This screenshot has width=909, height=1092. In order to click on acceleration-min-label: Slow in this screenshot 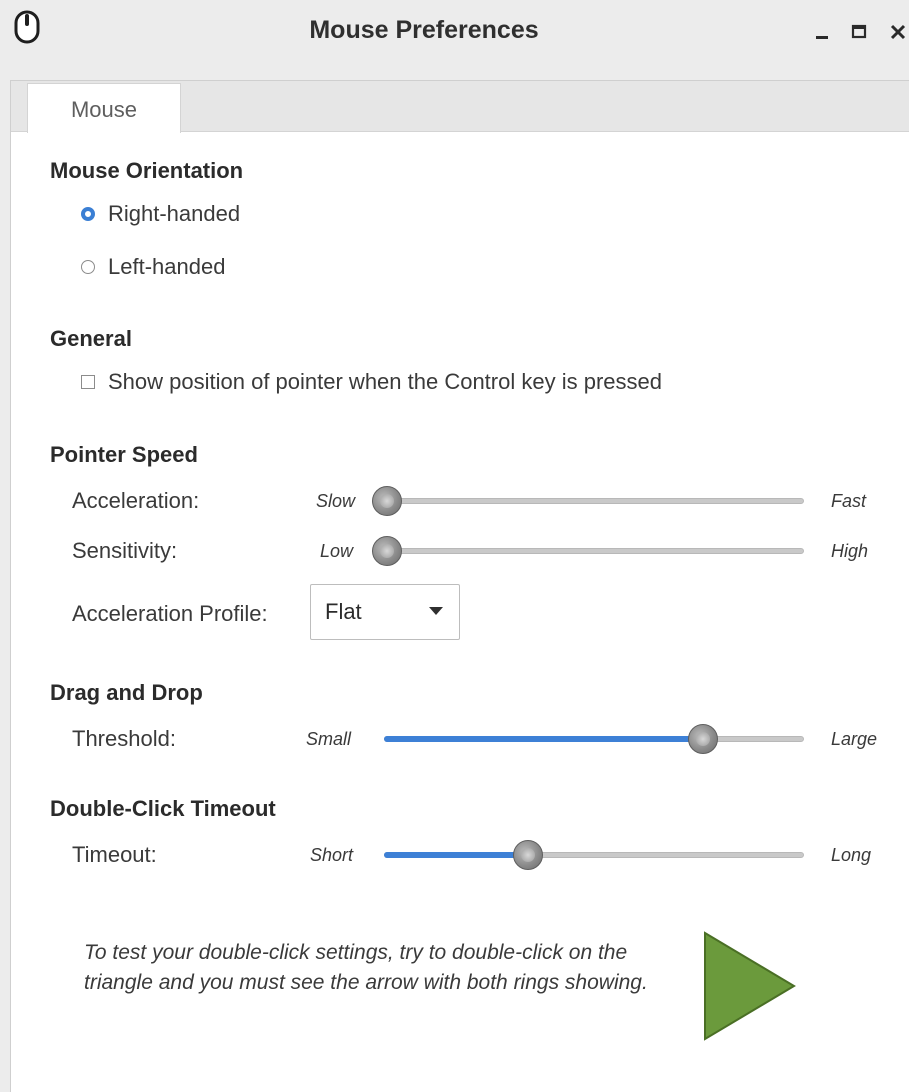, I will do `click(336, 501)`.